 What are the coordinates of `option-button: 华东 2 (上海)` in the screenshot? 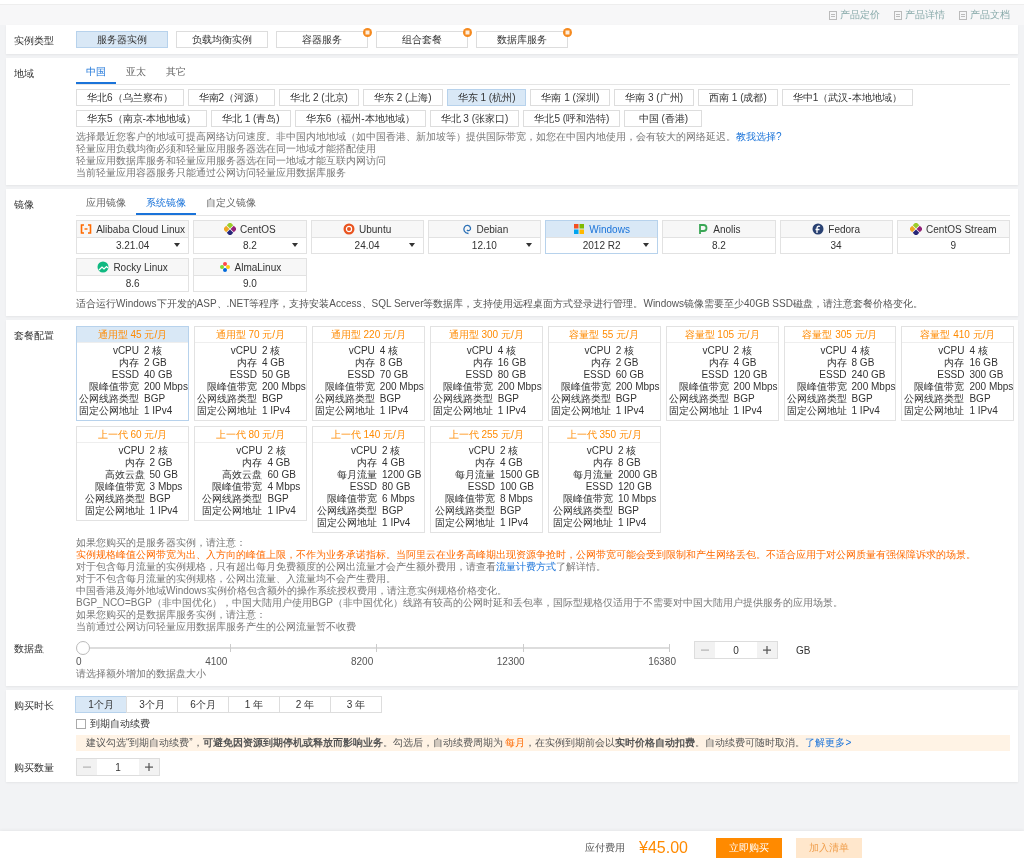 It's located at (402, 97).